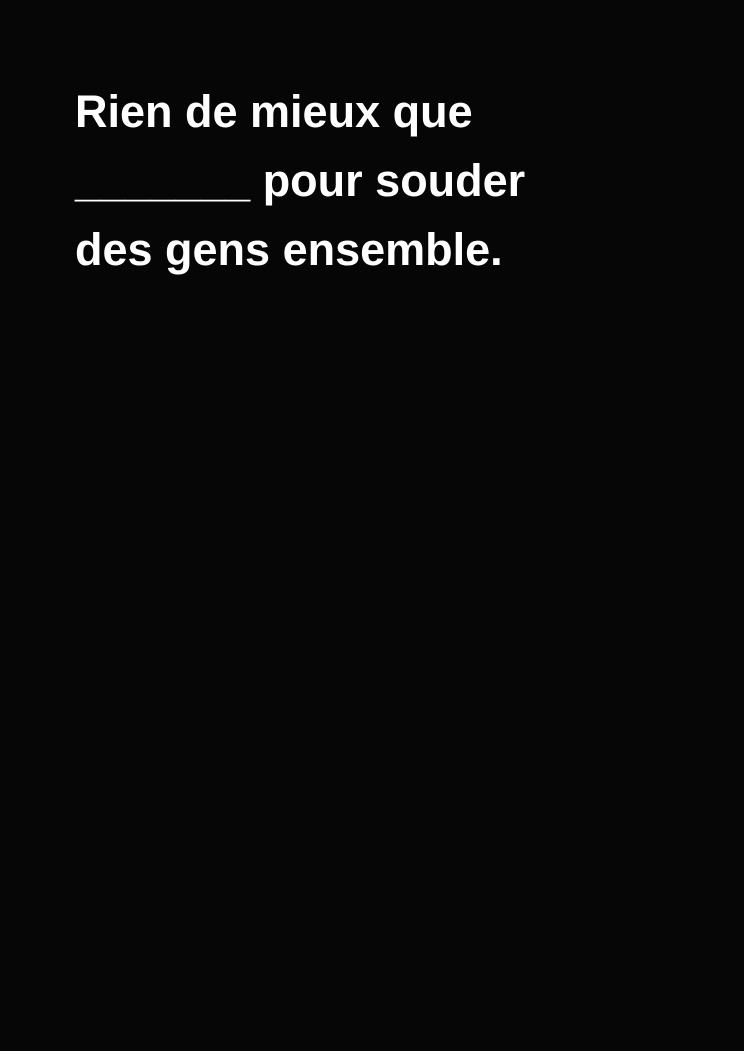 The image size is (744, 1051). Describe the element at coordinates (274, 111) in the screenshot. I see `card-prompt-line-1: Rien de mieux que` at that location.